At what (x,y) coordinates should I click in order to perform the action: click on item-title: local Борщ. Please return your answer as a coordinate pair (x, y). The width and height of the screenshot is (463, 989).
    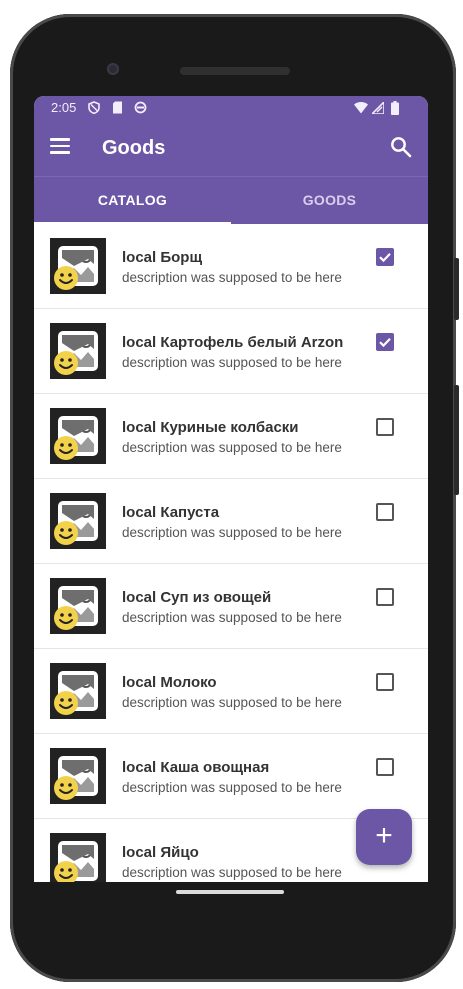
    Looking at the image, I should click on (162, 257).